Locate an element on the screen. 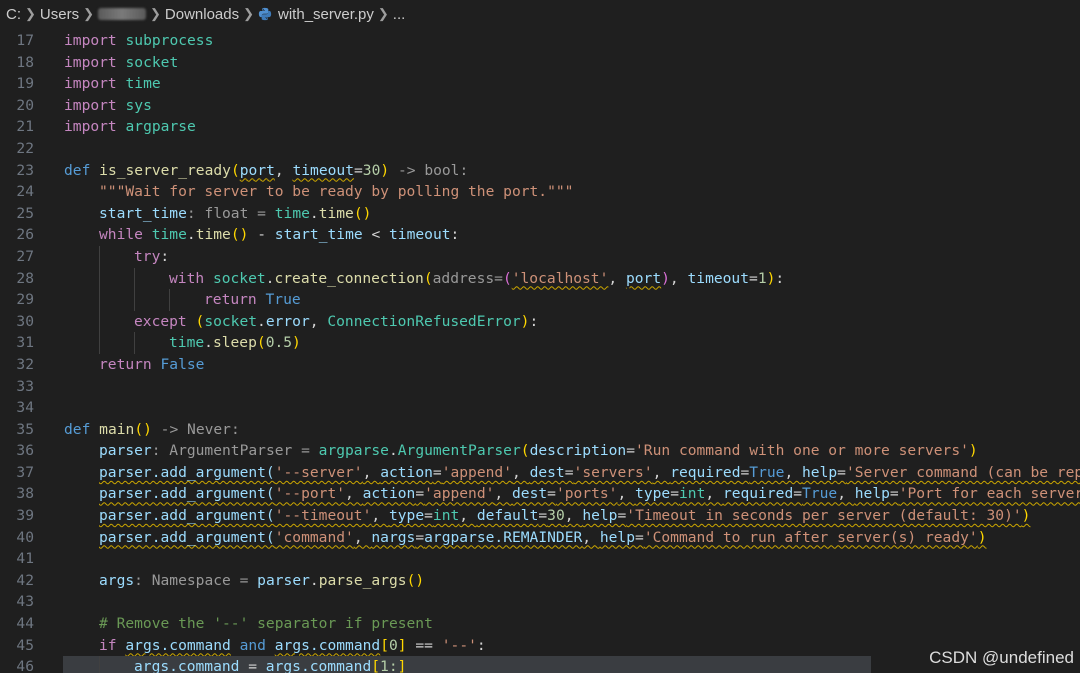  chevron-right-icon: ❯ is located at coordinates (383, 13).